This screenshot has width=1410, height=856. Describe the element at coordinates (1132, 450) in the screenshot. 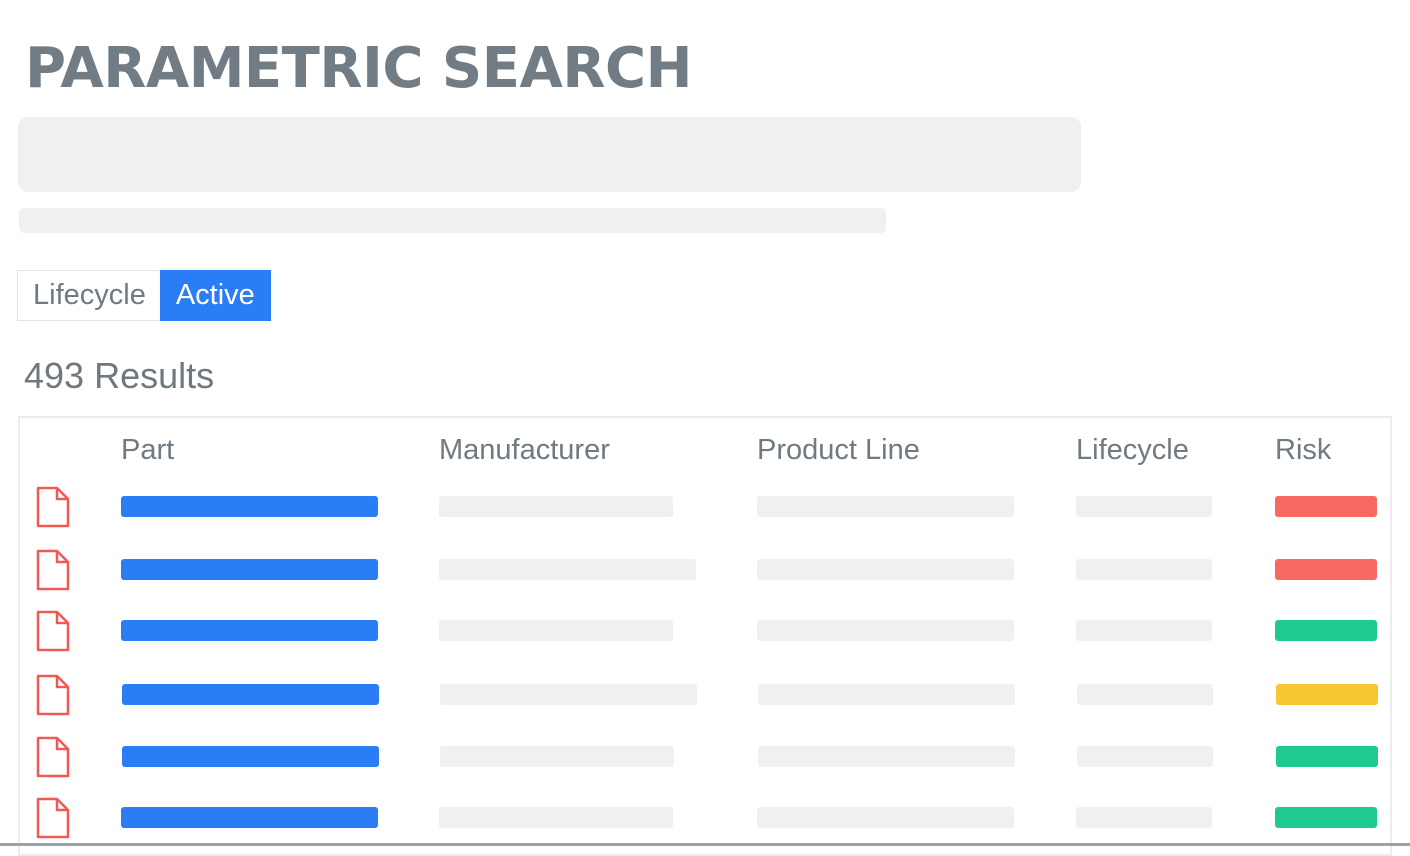

I see `column-header-lifecycle: Lifecycle` at that location.